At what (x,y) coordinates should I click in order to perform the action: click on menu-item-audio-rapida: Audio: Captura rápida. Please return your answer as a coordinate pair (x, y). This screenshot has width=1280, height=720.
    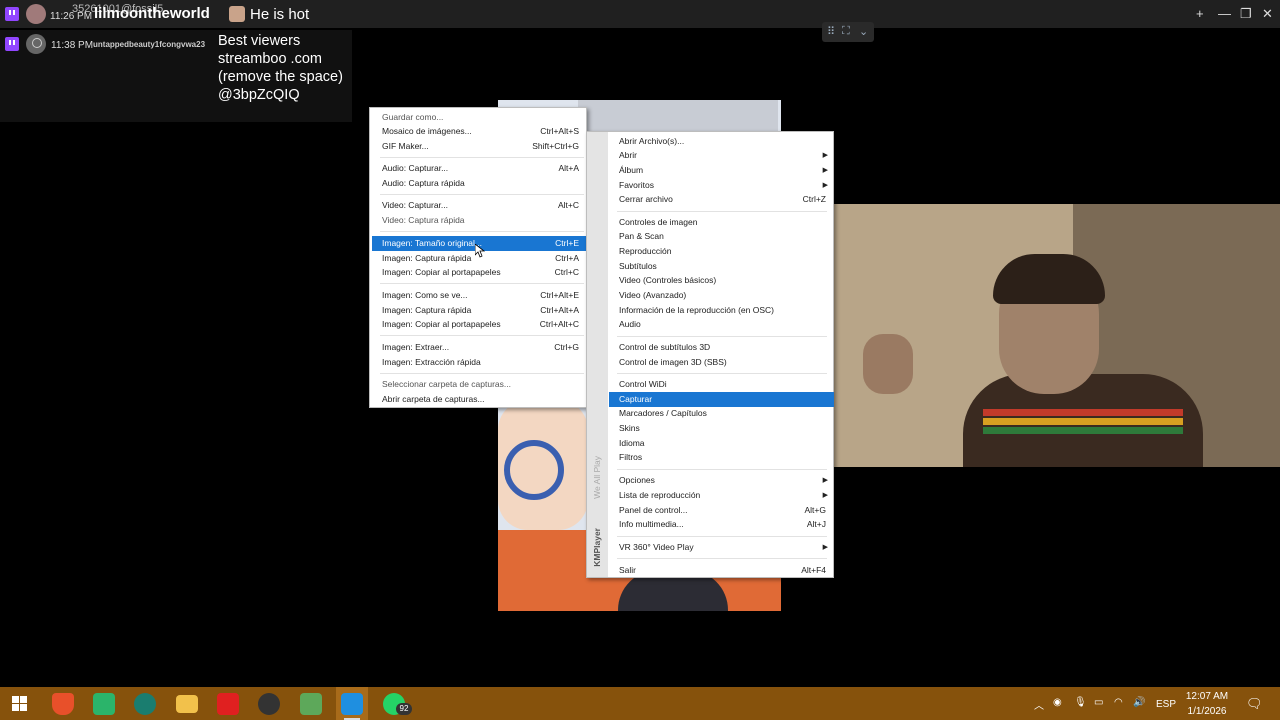
    Looking at the image, I should click on (479, 183).